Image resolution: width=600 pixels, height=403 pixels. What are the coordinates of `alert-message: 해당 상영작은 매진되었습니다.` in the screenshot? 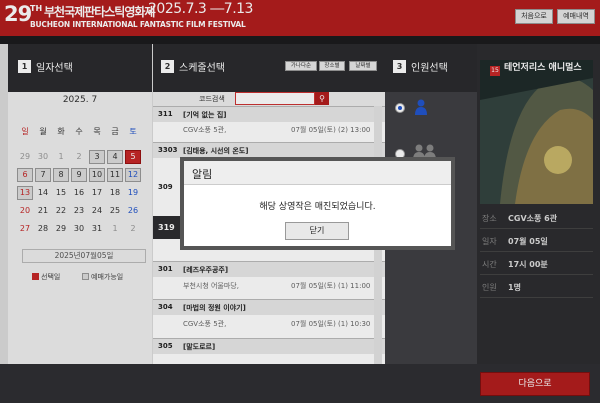 It's located at (317, 207).